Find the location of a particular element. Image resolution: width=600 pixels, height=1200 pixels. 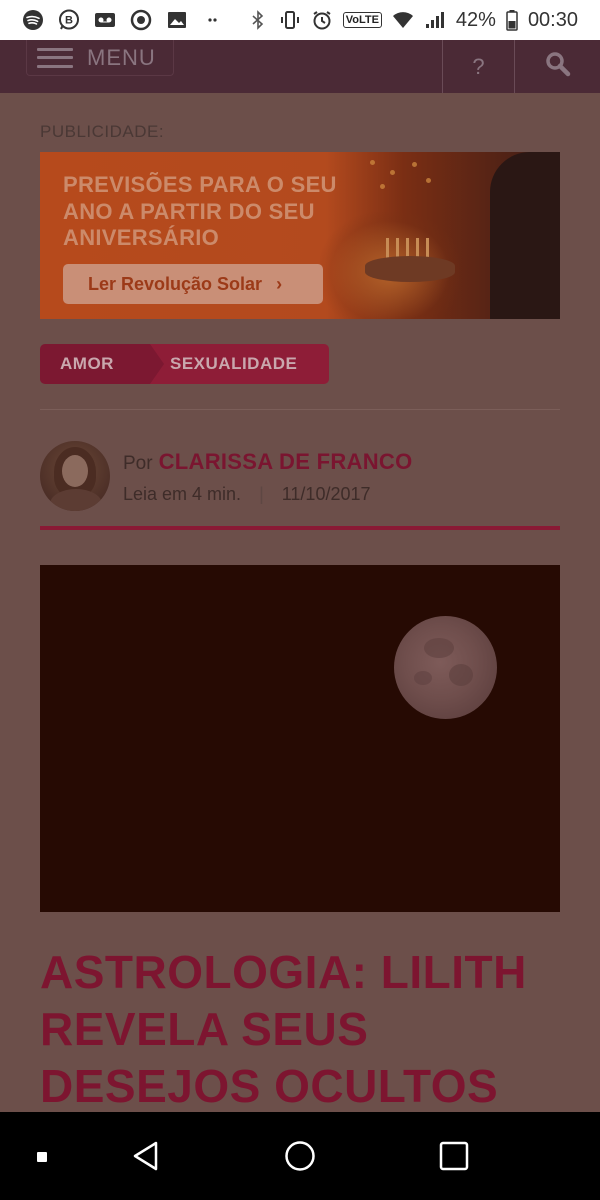

clock: 00:30 is located at coordinates (552, 19).